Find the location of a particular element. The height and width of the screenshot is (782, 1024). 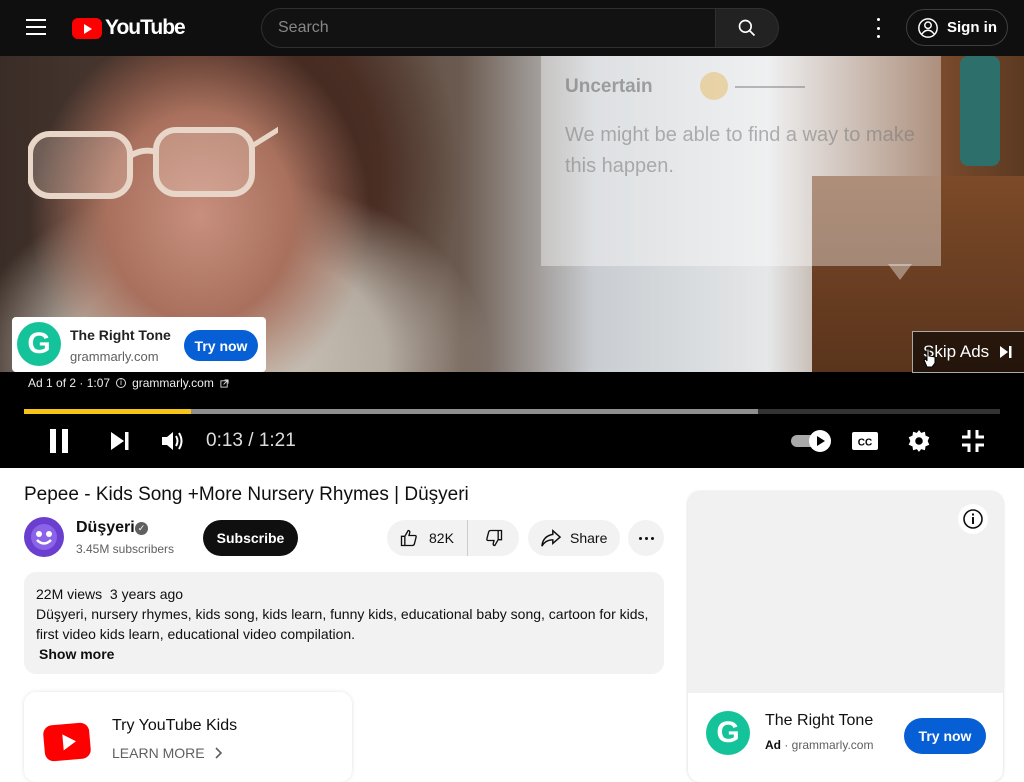

volume-icon is located at coordinates (172, 441).